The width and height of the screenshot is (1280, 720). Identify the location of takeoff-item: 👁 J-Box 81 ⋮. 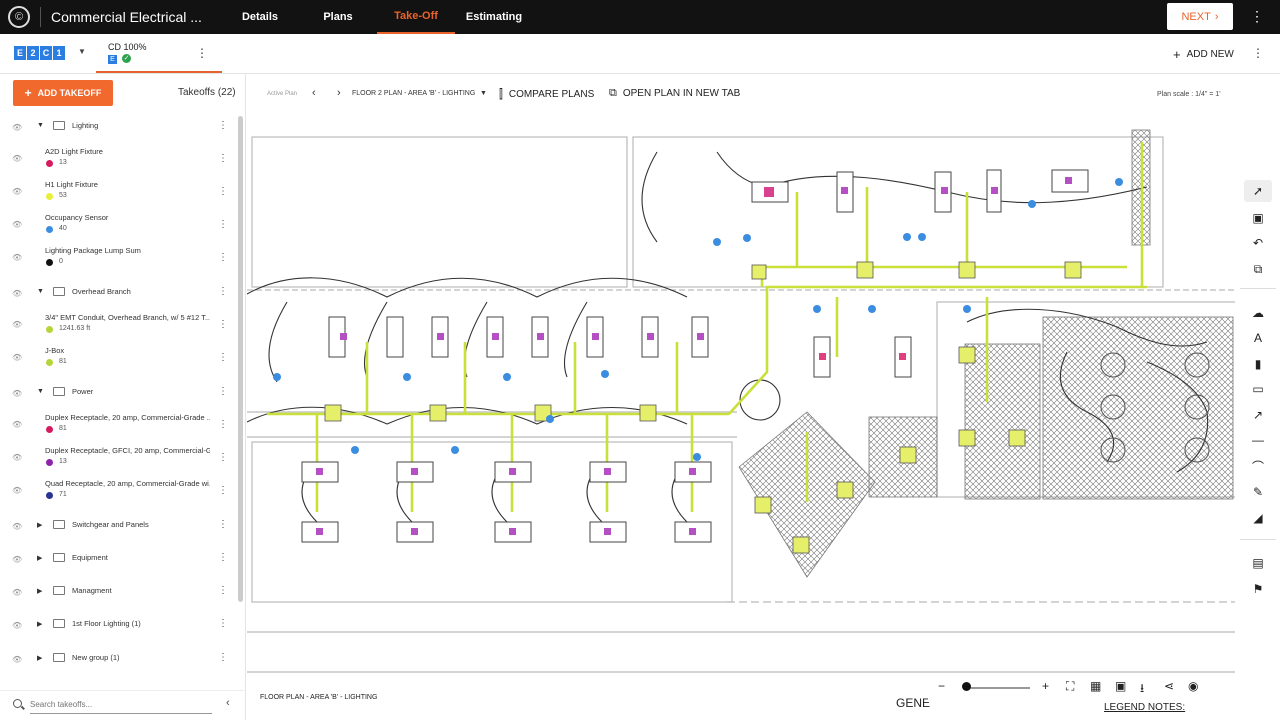
(119, 361).